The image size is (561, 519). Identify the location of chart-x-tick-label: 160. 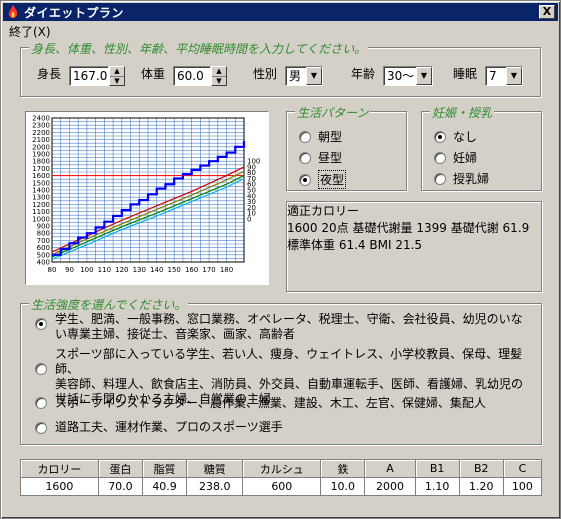
(191, 270).